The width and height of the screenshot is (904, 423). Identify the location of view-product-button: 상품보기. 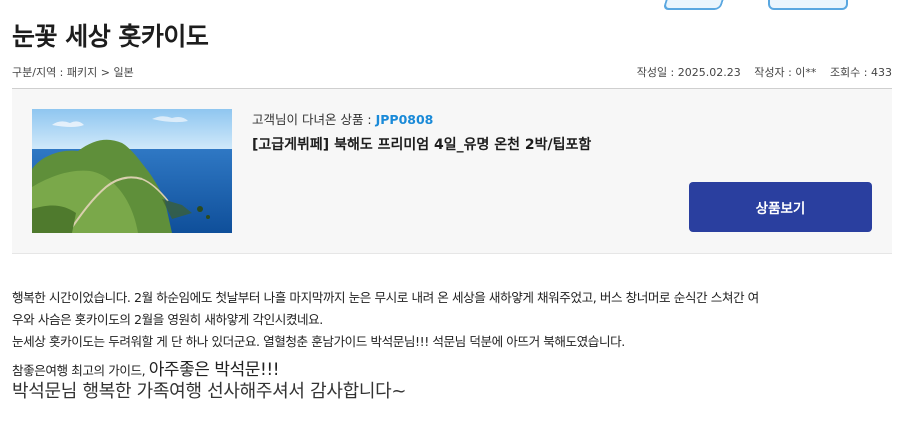
(780, 207).